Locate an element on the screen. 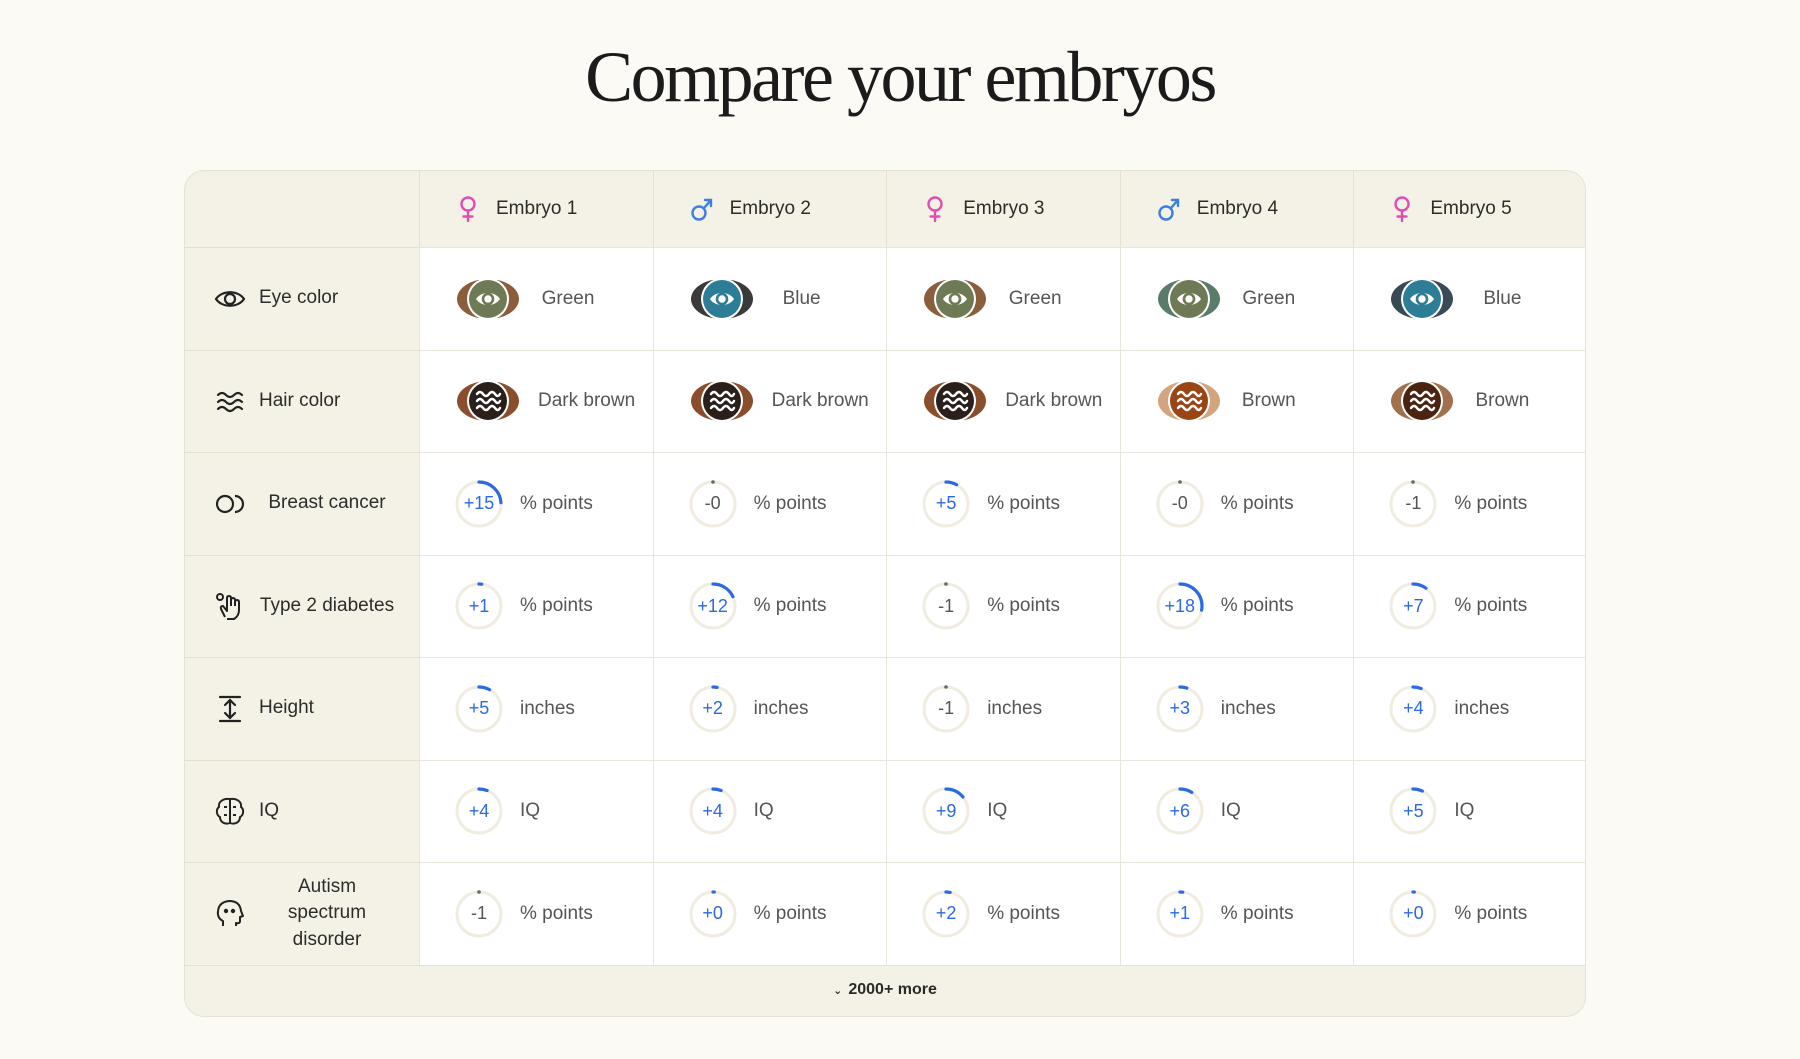  table-cell: Blue is located at coordinates (1469, 298).